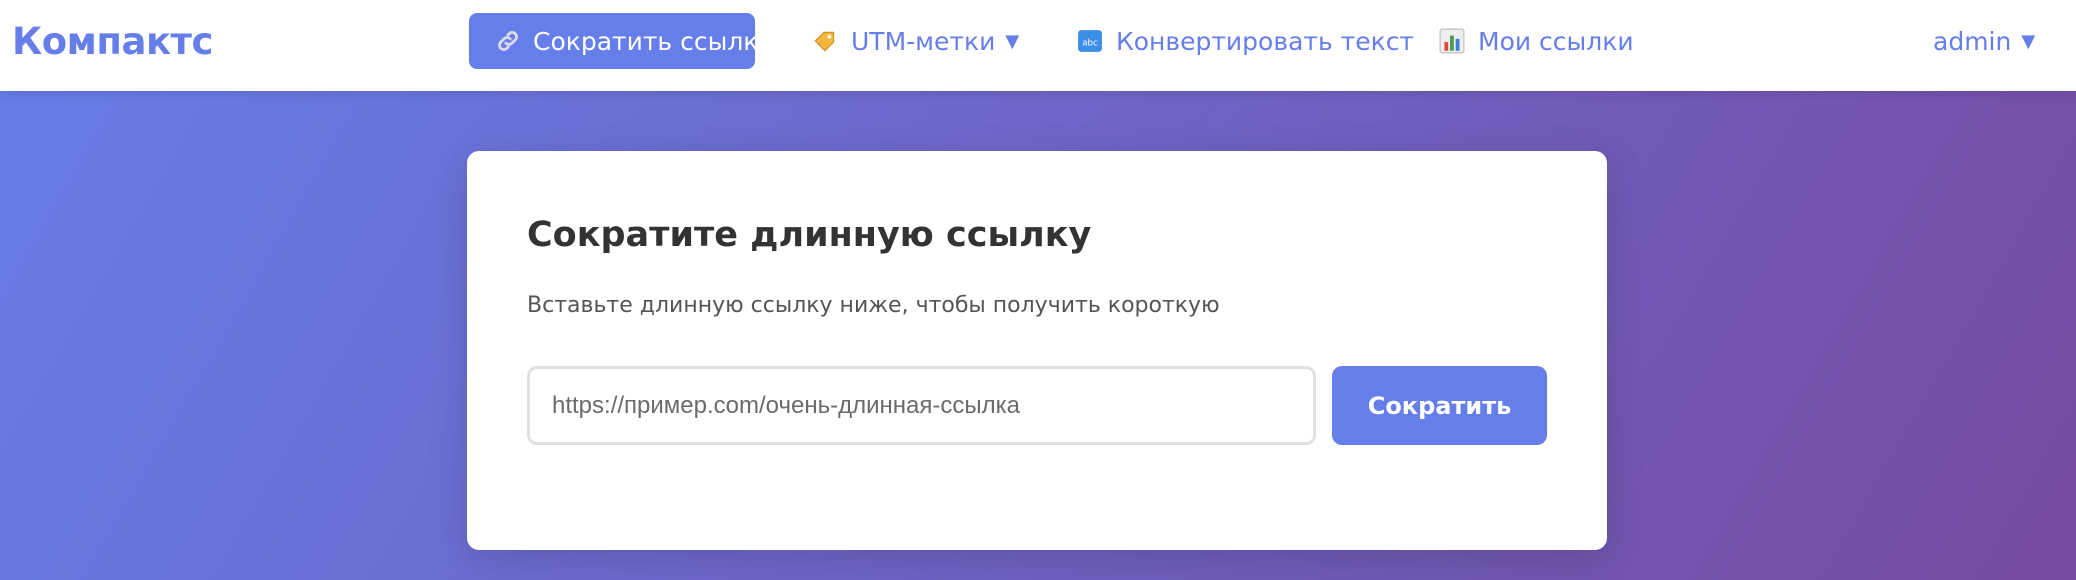 Image resolution: width=2076 pixels, height=580 pixels. I want to click on nav-shorten-link: Сократить ссылку, so click(621, 41).